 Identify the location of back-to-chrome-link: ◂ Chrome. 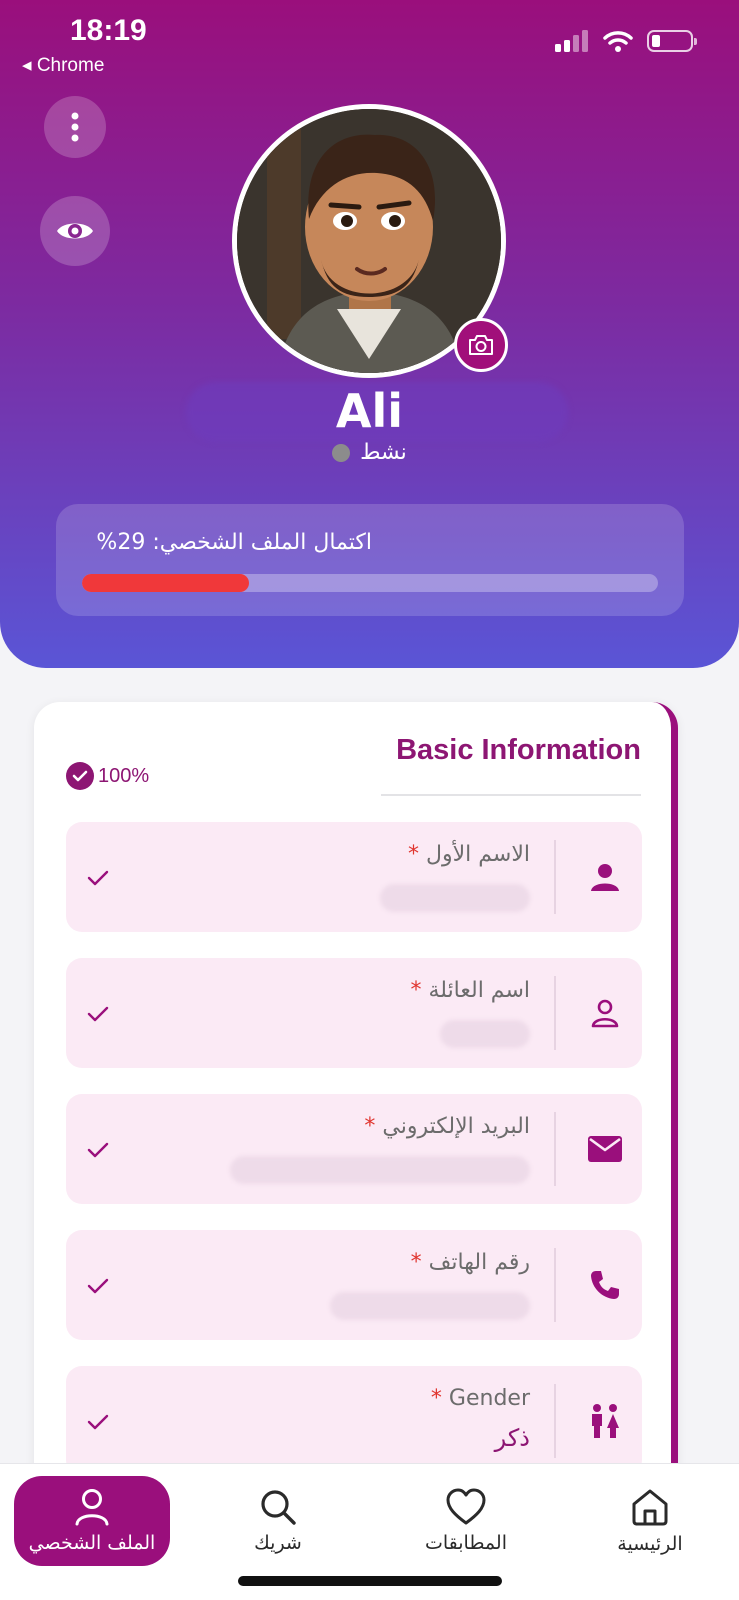
(63, 65).